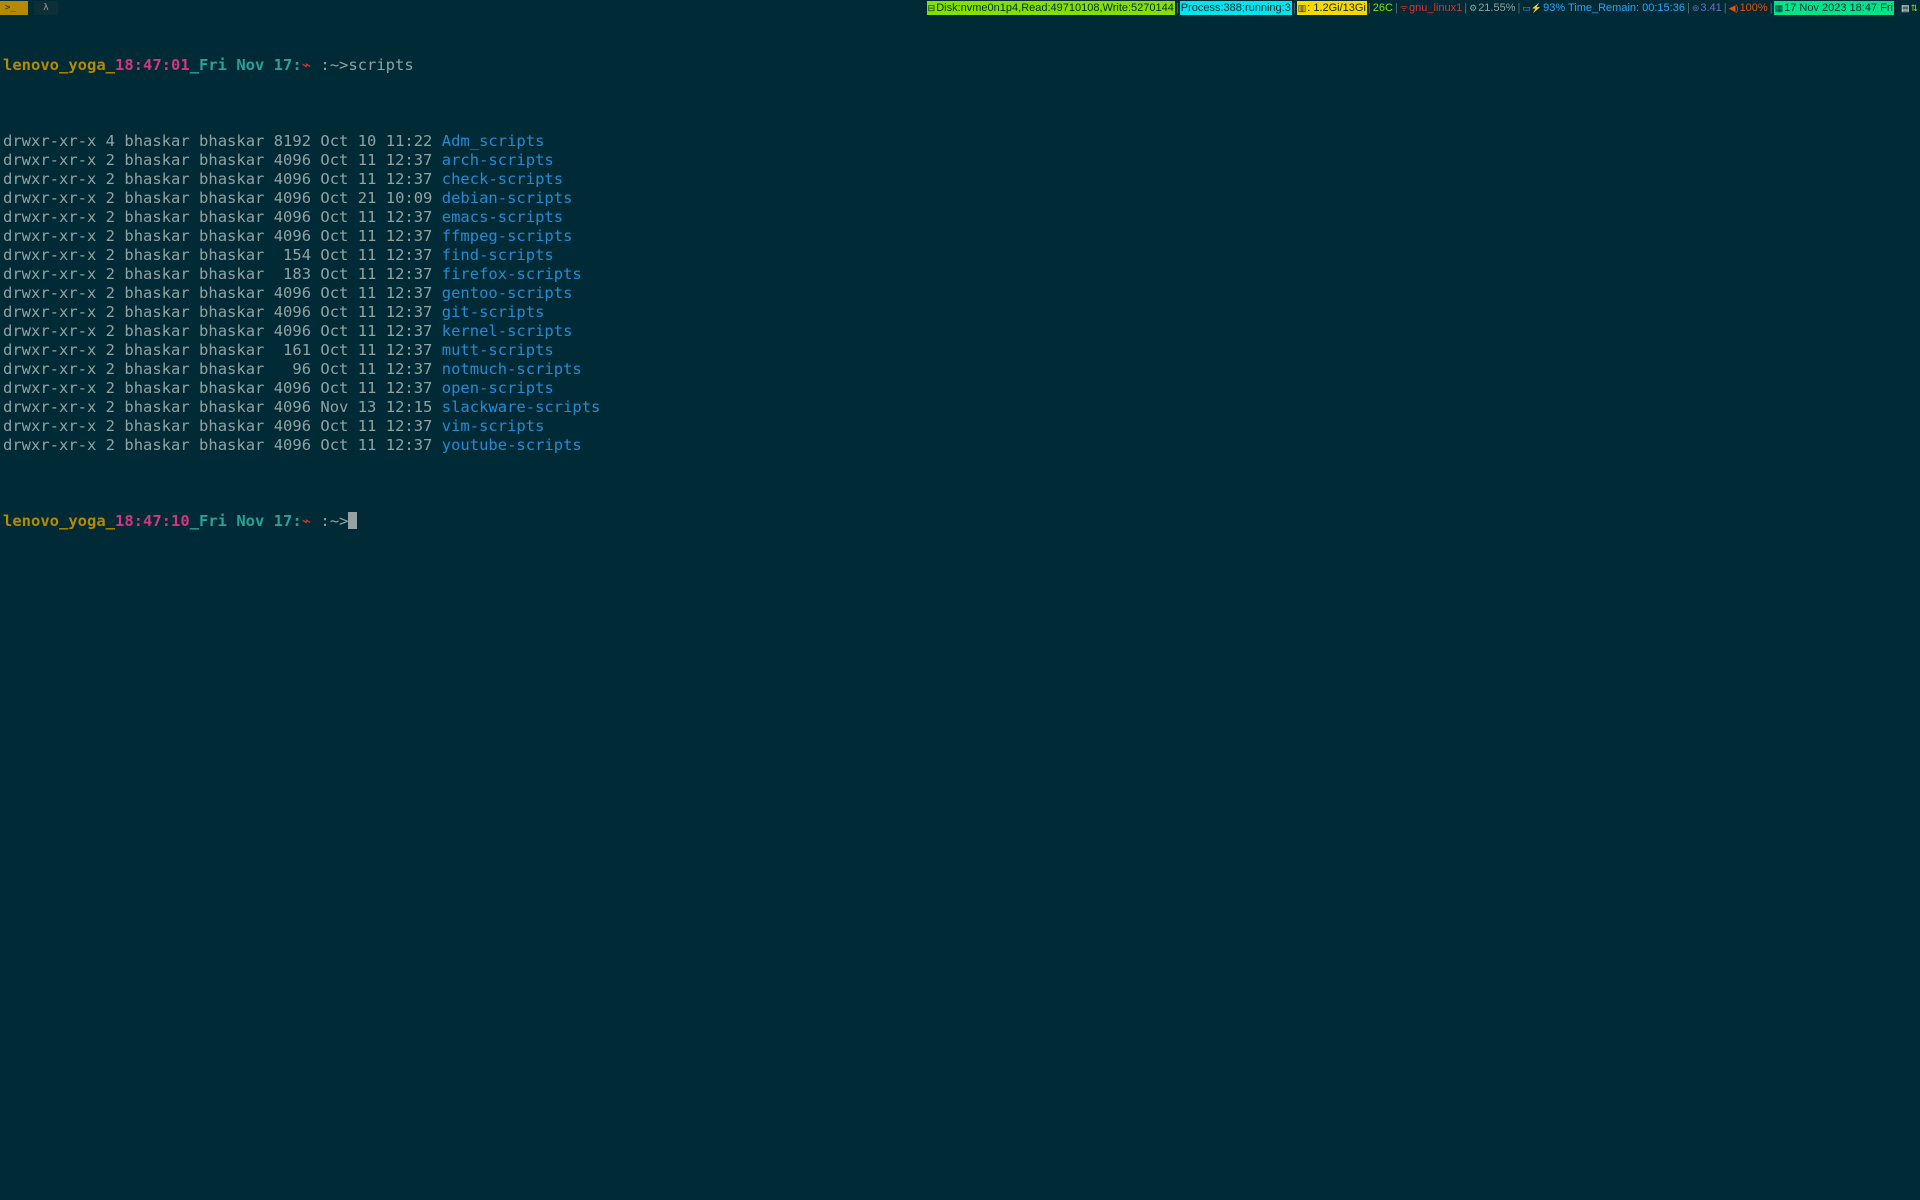 This screenshot has height=1200, width=1920. What do you see at coordinates (512, 274) in the screenshot?
I see `directory-name: firefox-scripts` at bounding box center [512, 274].